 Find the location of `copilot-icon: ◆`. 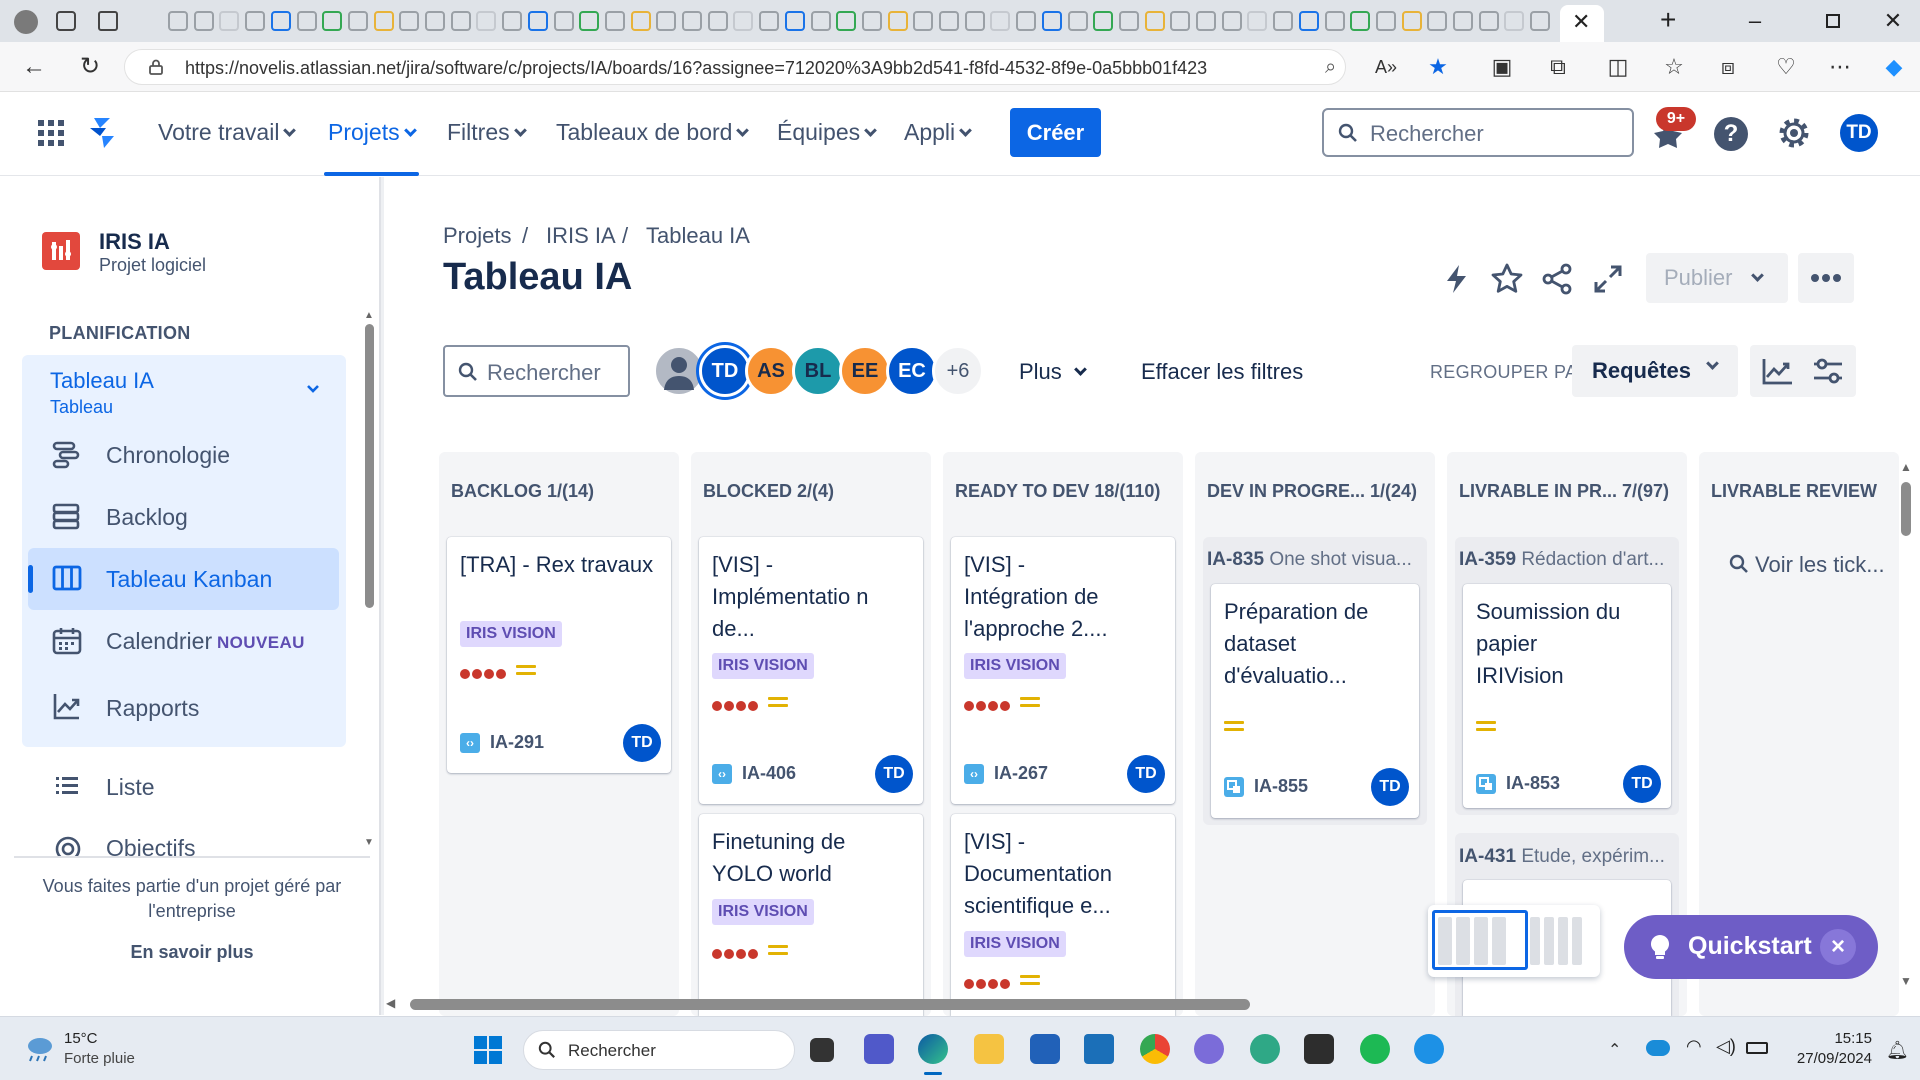

copilot-icon: ◆ is located at coordinates (1894, 67).